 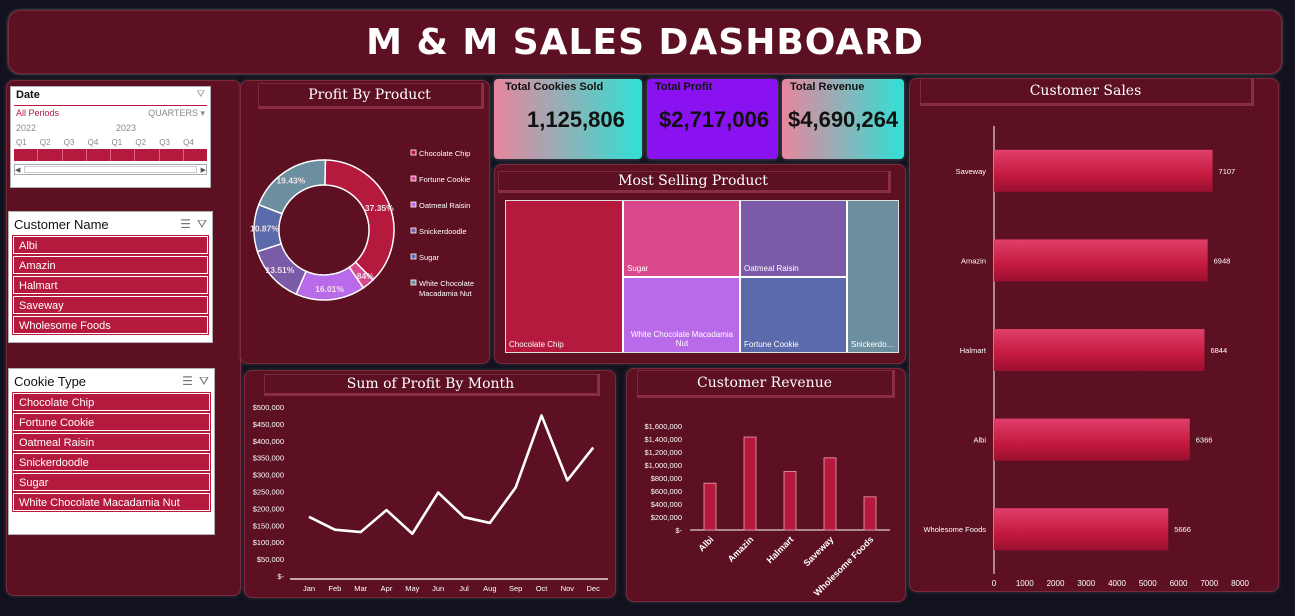 I want to click on pie-data-label: 10.87%, so click(x=264, y=228).